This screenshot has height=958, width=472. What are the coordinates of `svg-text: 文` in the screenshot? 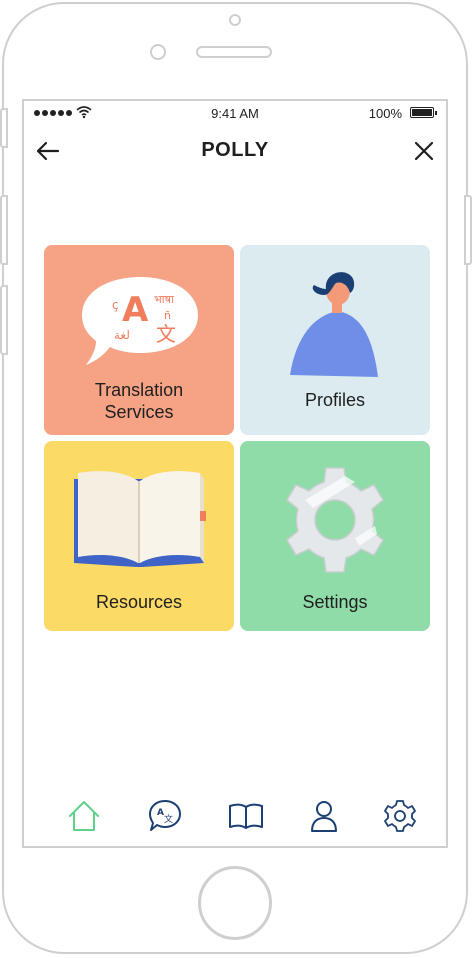 It's located at (168, 819).